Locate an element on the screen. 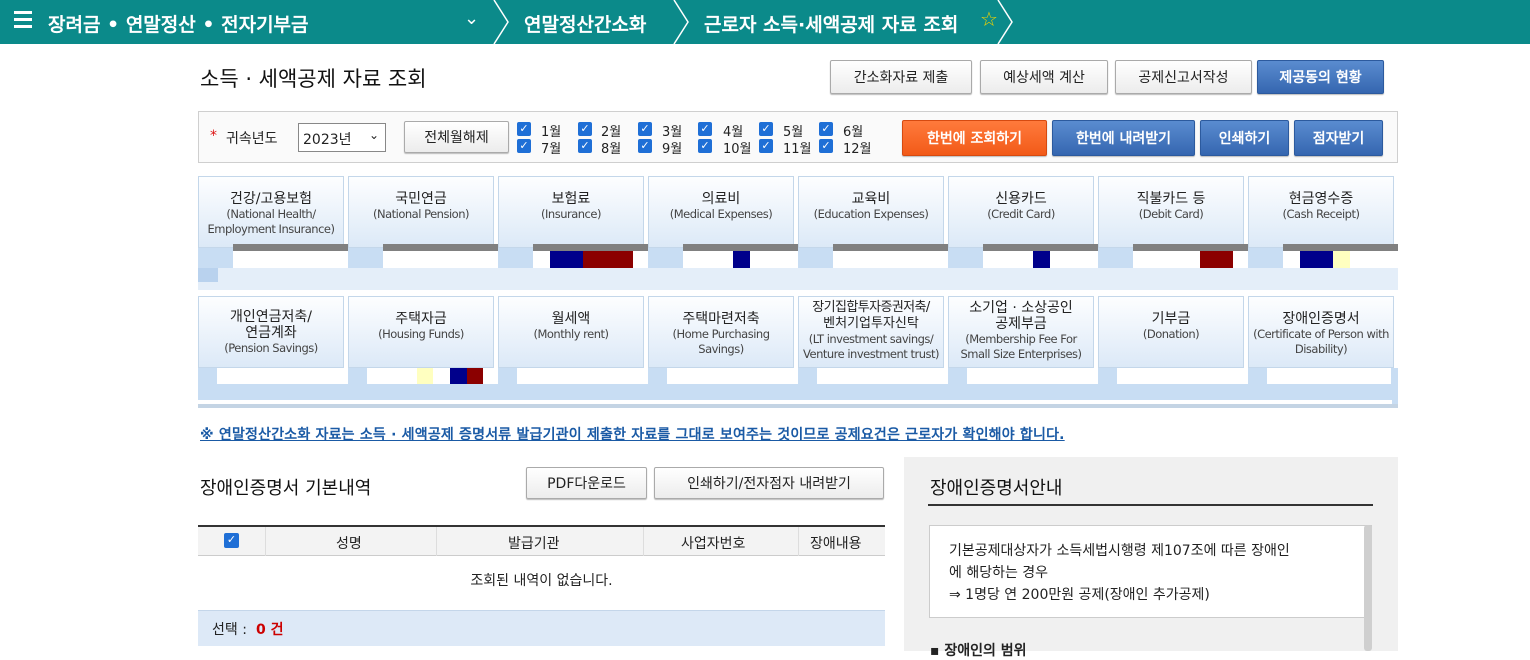  guide-title: 장애인증명서안내 is located at coordinates (996, 488).